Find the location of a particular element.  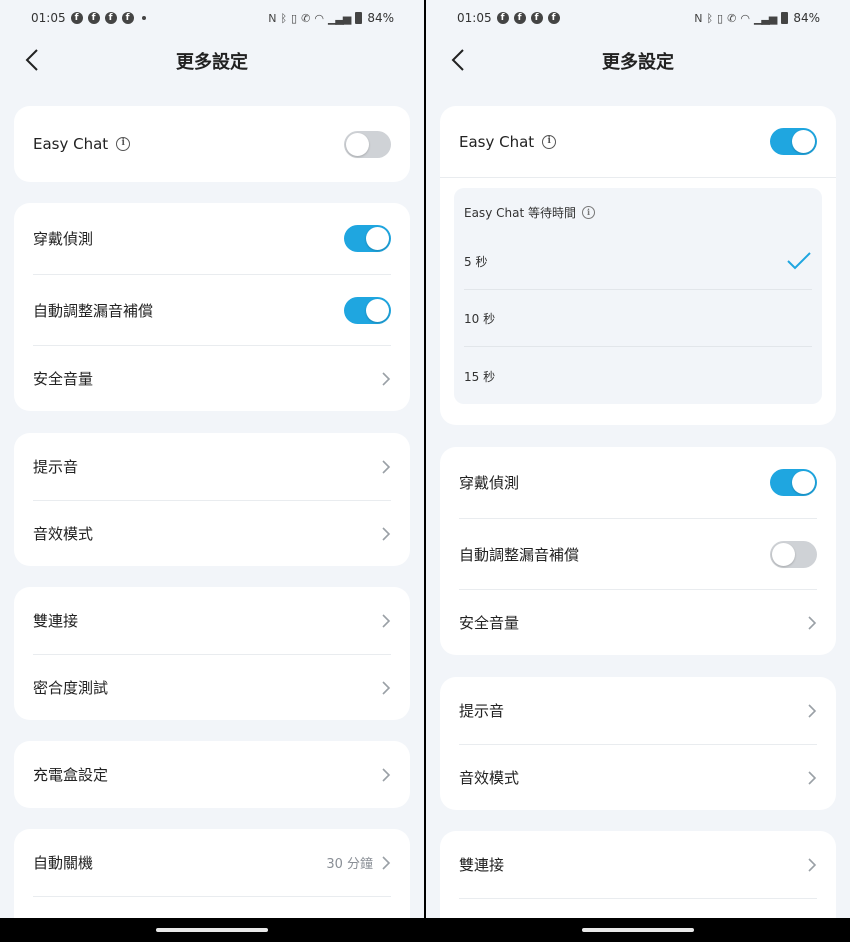

wait-option-15s: 15 秒 is located at coordinates (638, 376).